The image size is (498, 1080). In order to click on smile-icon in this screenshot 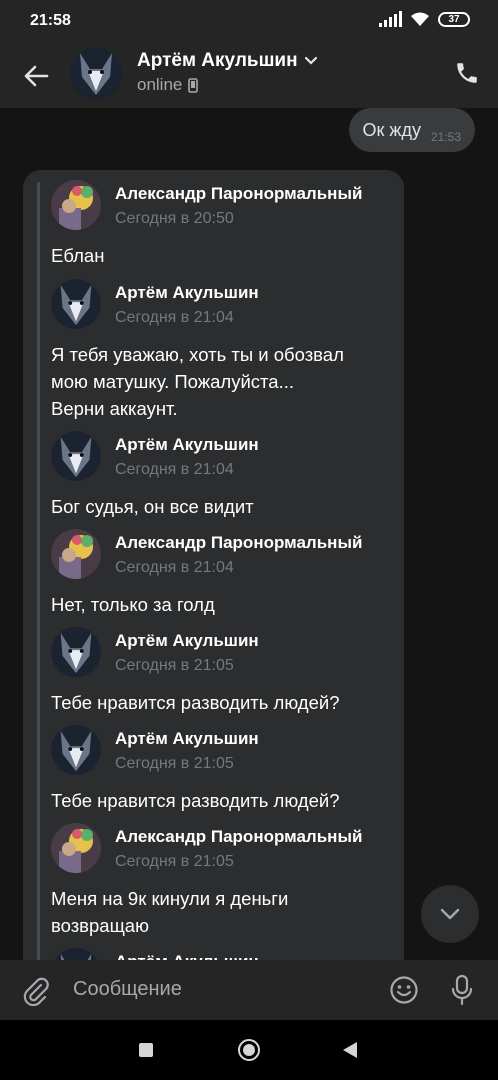, I will do `click(404, 990)`.